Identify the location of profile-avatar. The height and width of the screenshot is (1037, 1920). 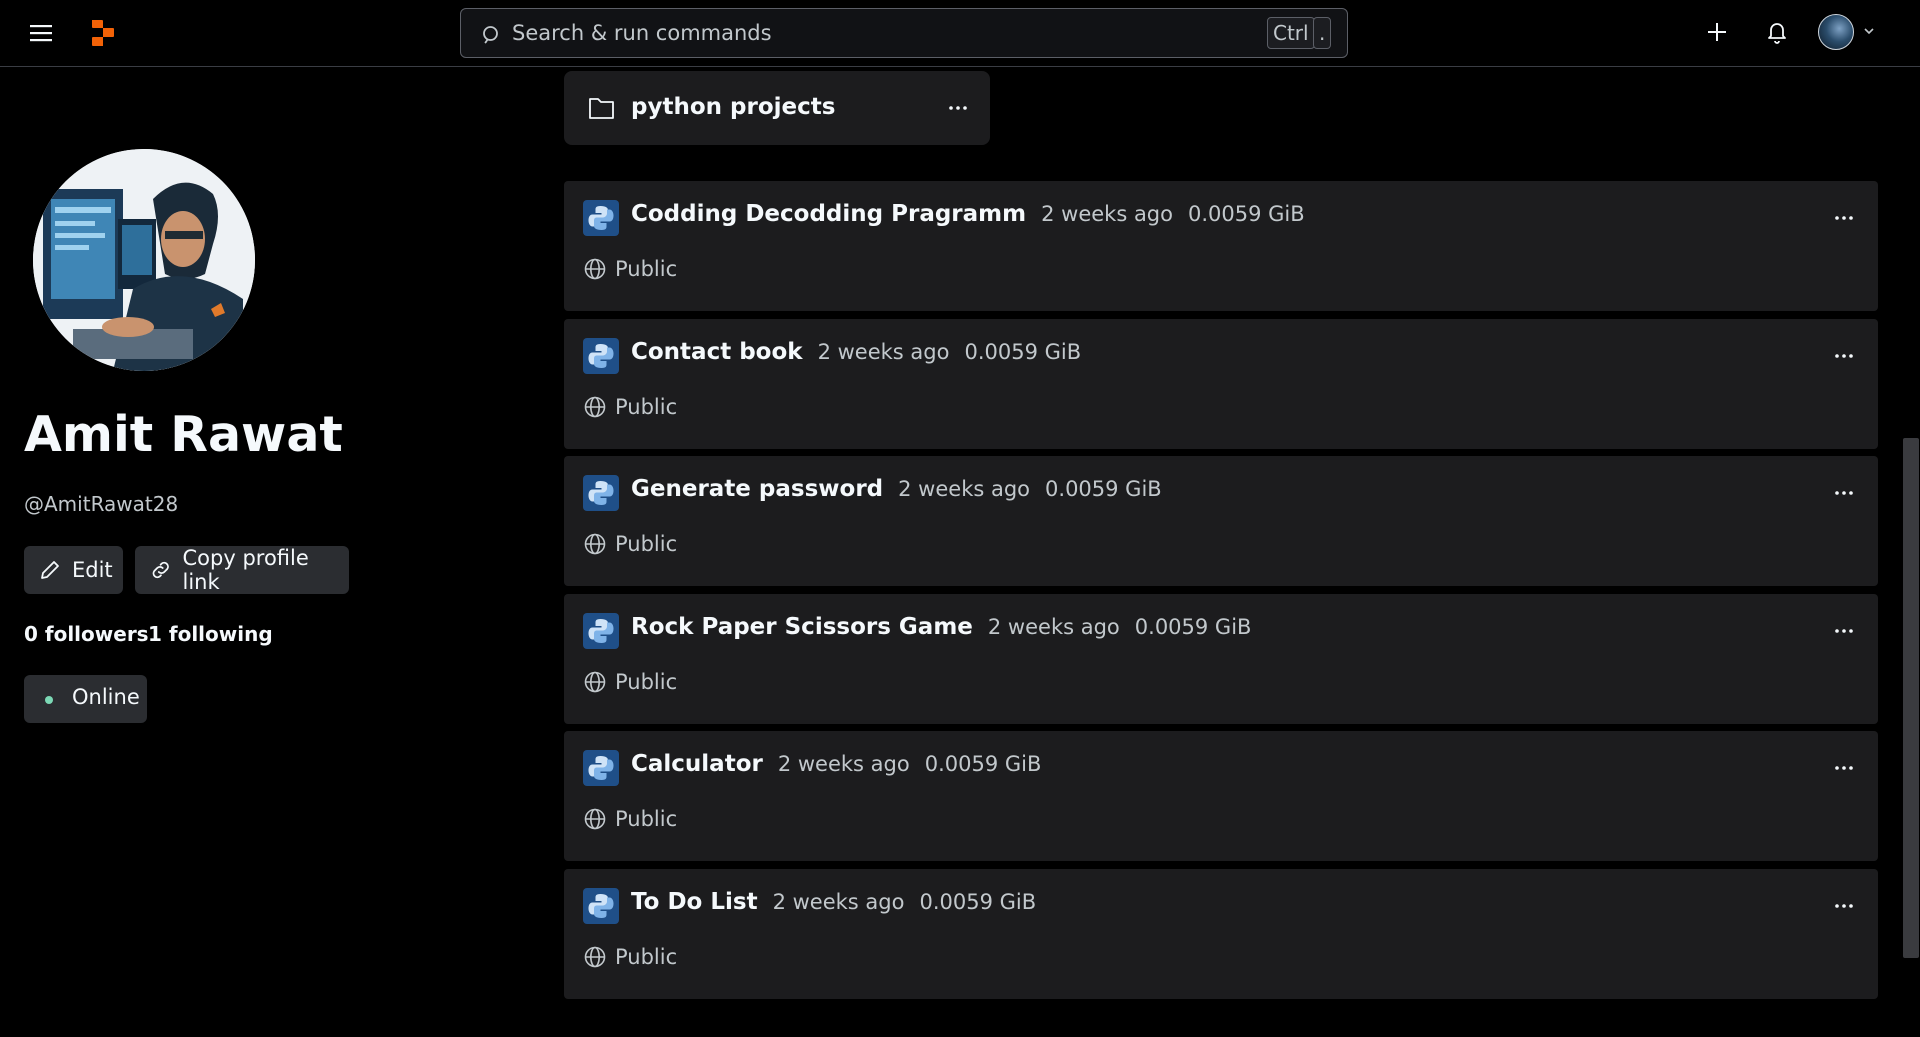
(144, 260).